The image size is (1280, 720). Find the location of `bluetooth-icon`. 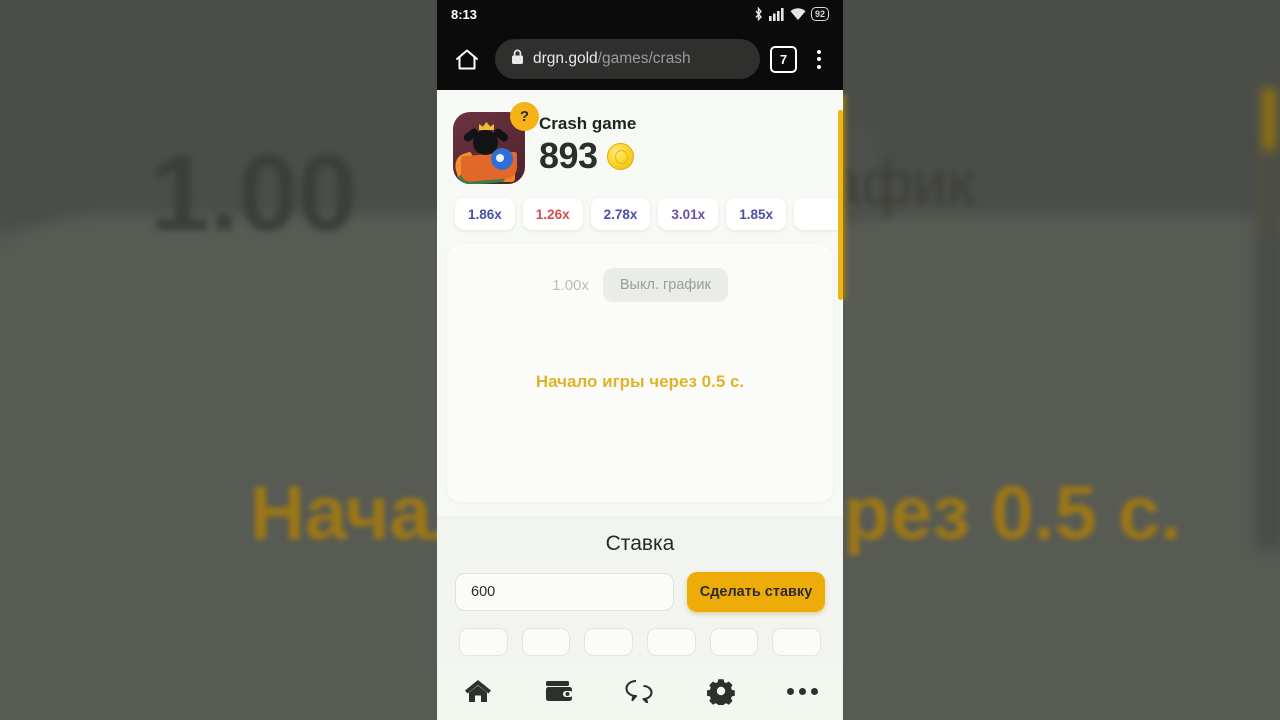

bluetooth-icon is located at coordinates (758, 14).